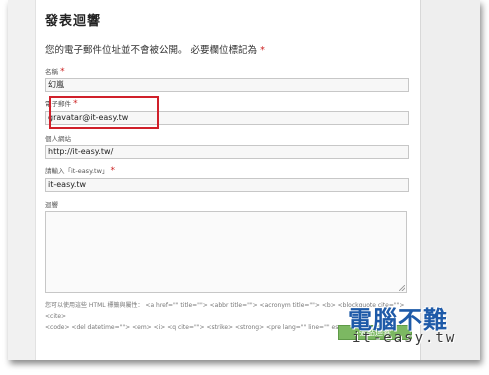  What do you see at coordinates (262, 50) in the screenshot?
I see `required-marker: *` at bounding box center [262, 50].